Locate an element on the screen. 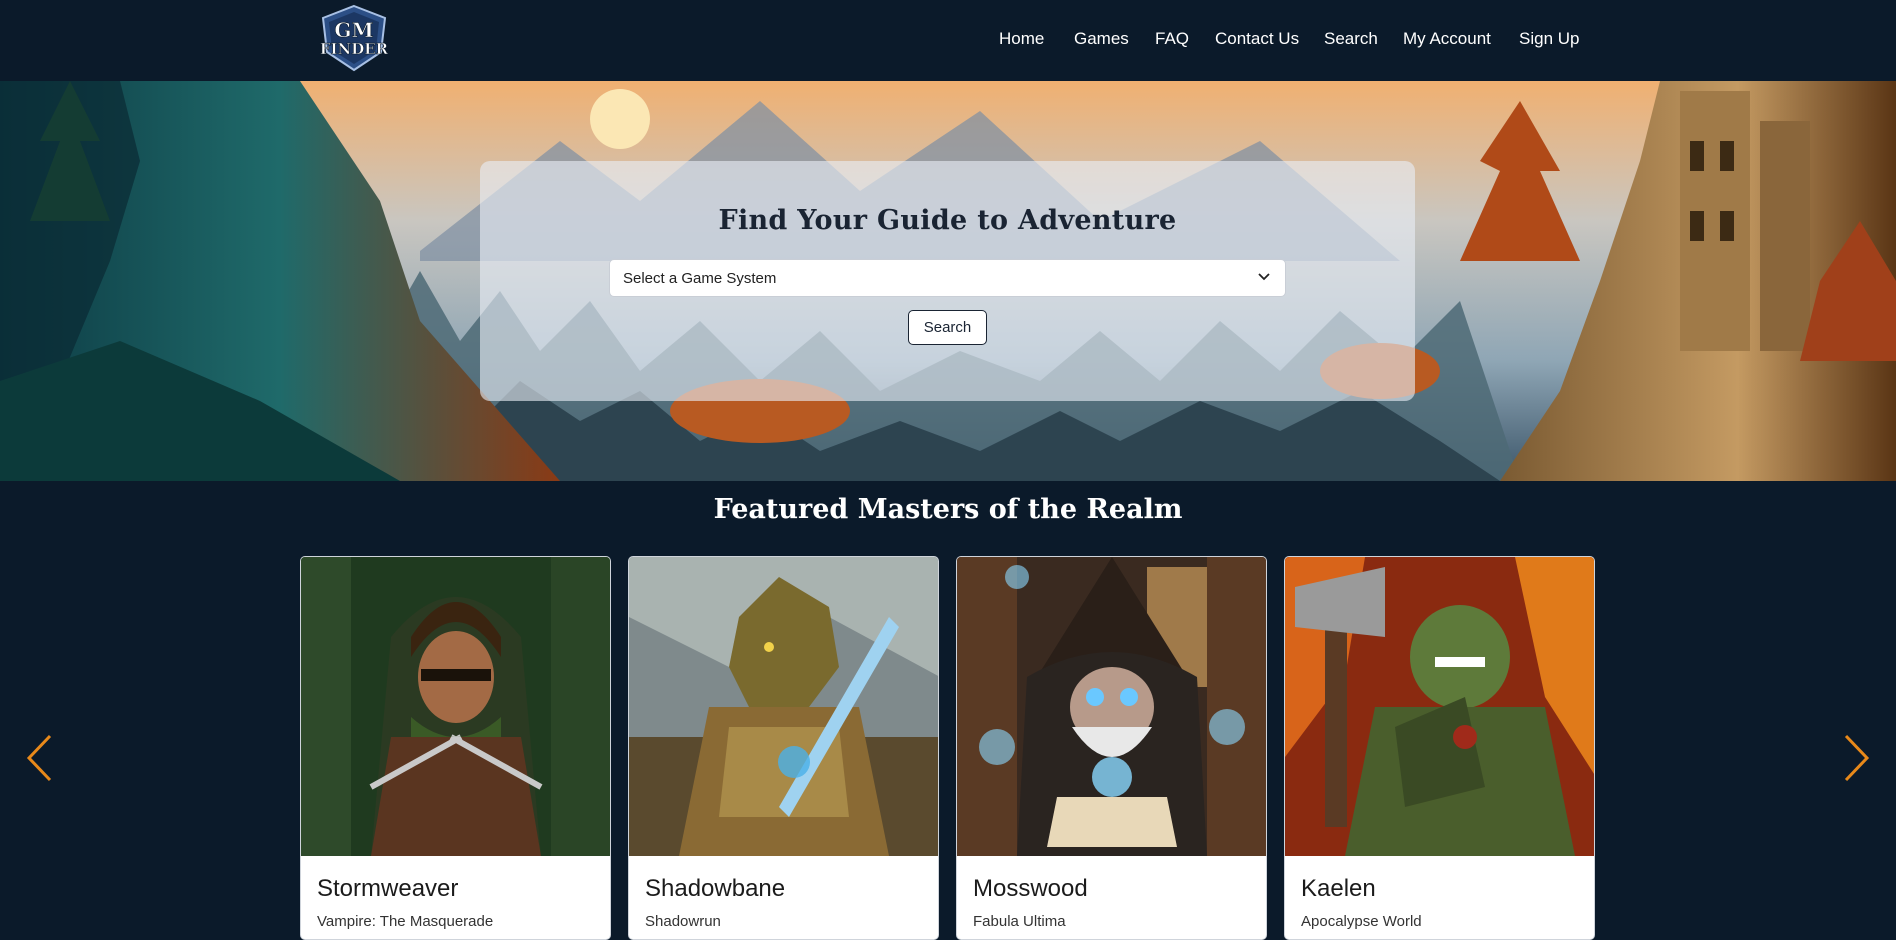  hero-title: Find Your Guide to Adventure is located at coordinates (947, 220).